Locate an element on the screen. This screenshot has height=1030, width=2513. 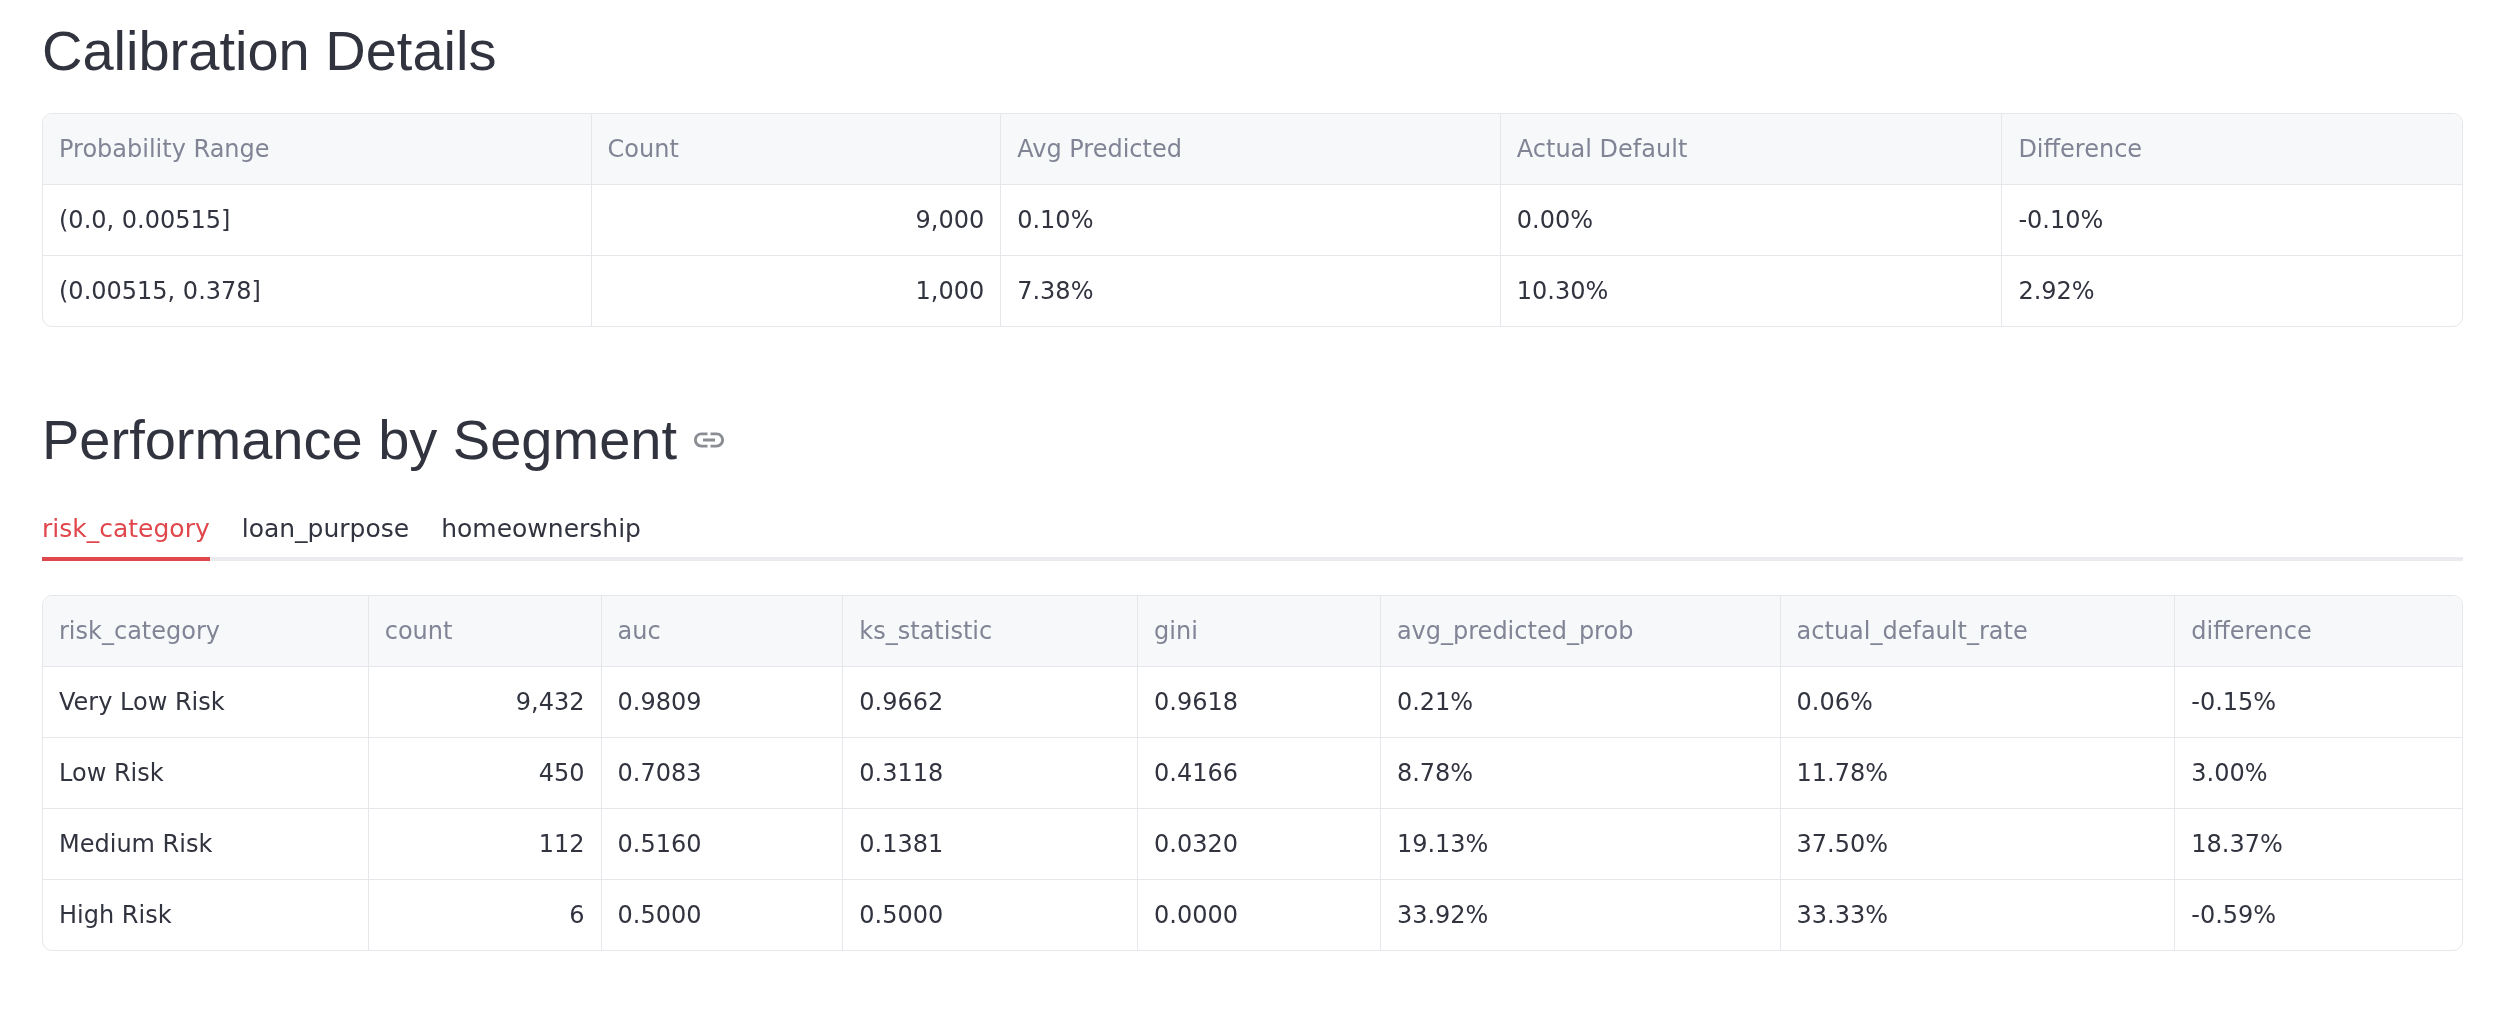
table-cell: 0.7083 is located at coordinates (721, 773).